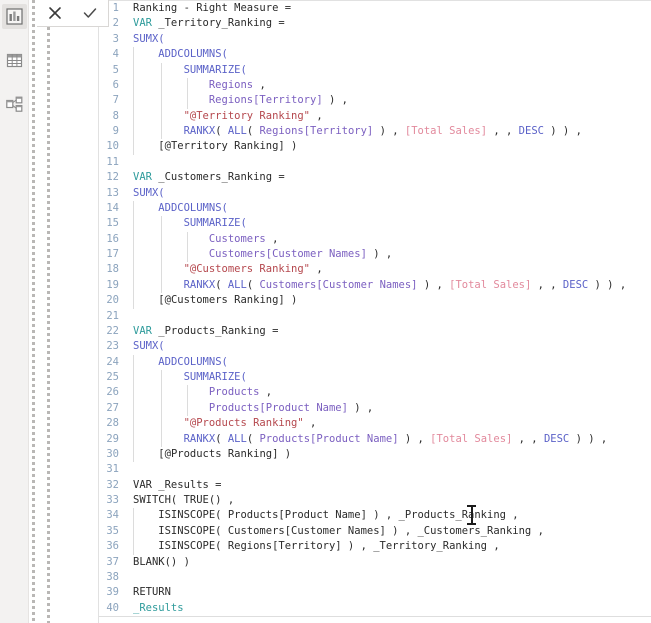  I want to click on line-content: BLANK() ), so click(388, 562).